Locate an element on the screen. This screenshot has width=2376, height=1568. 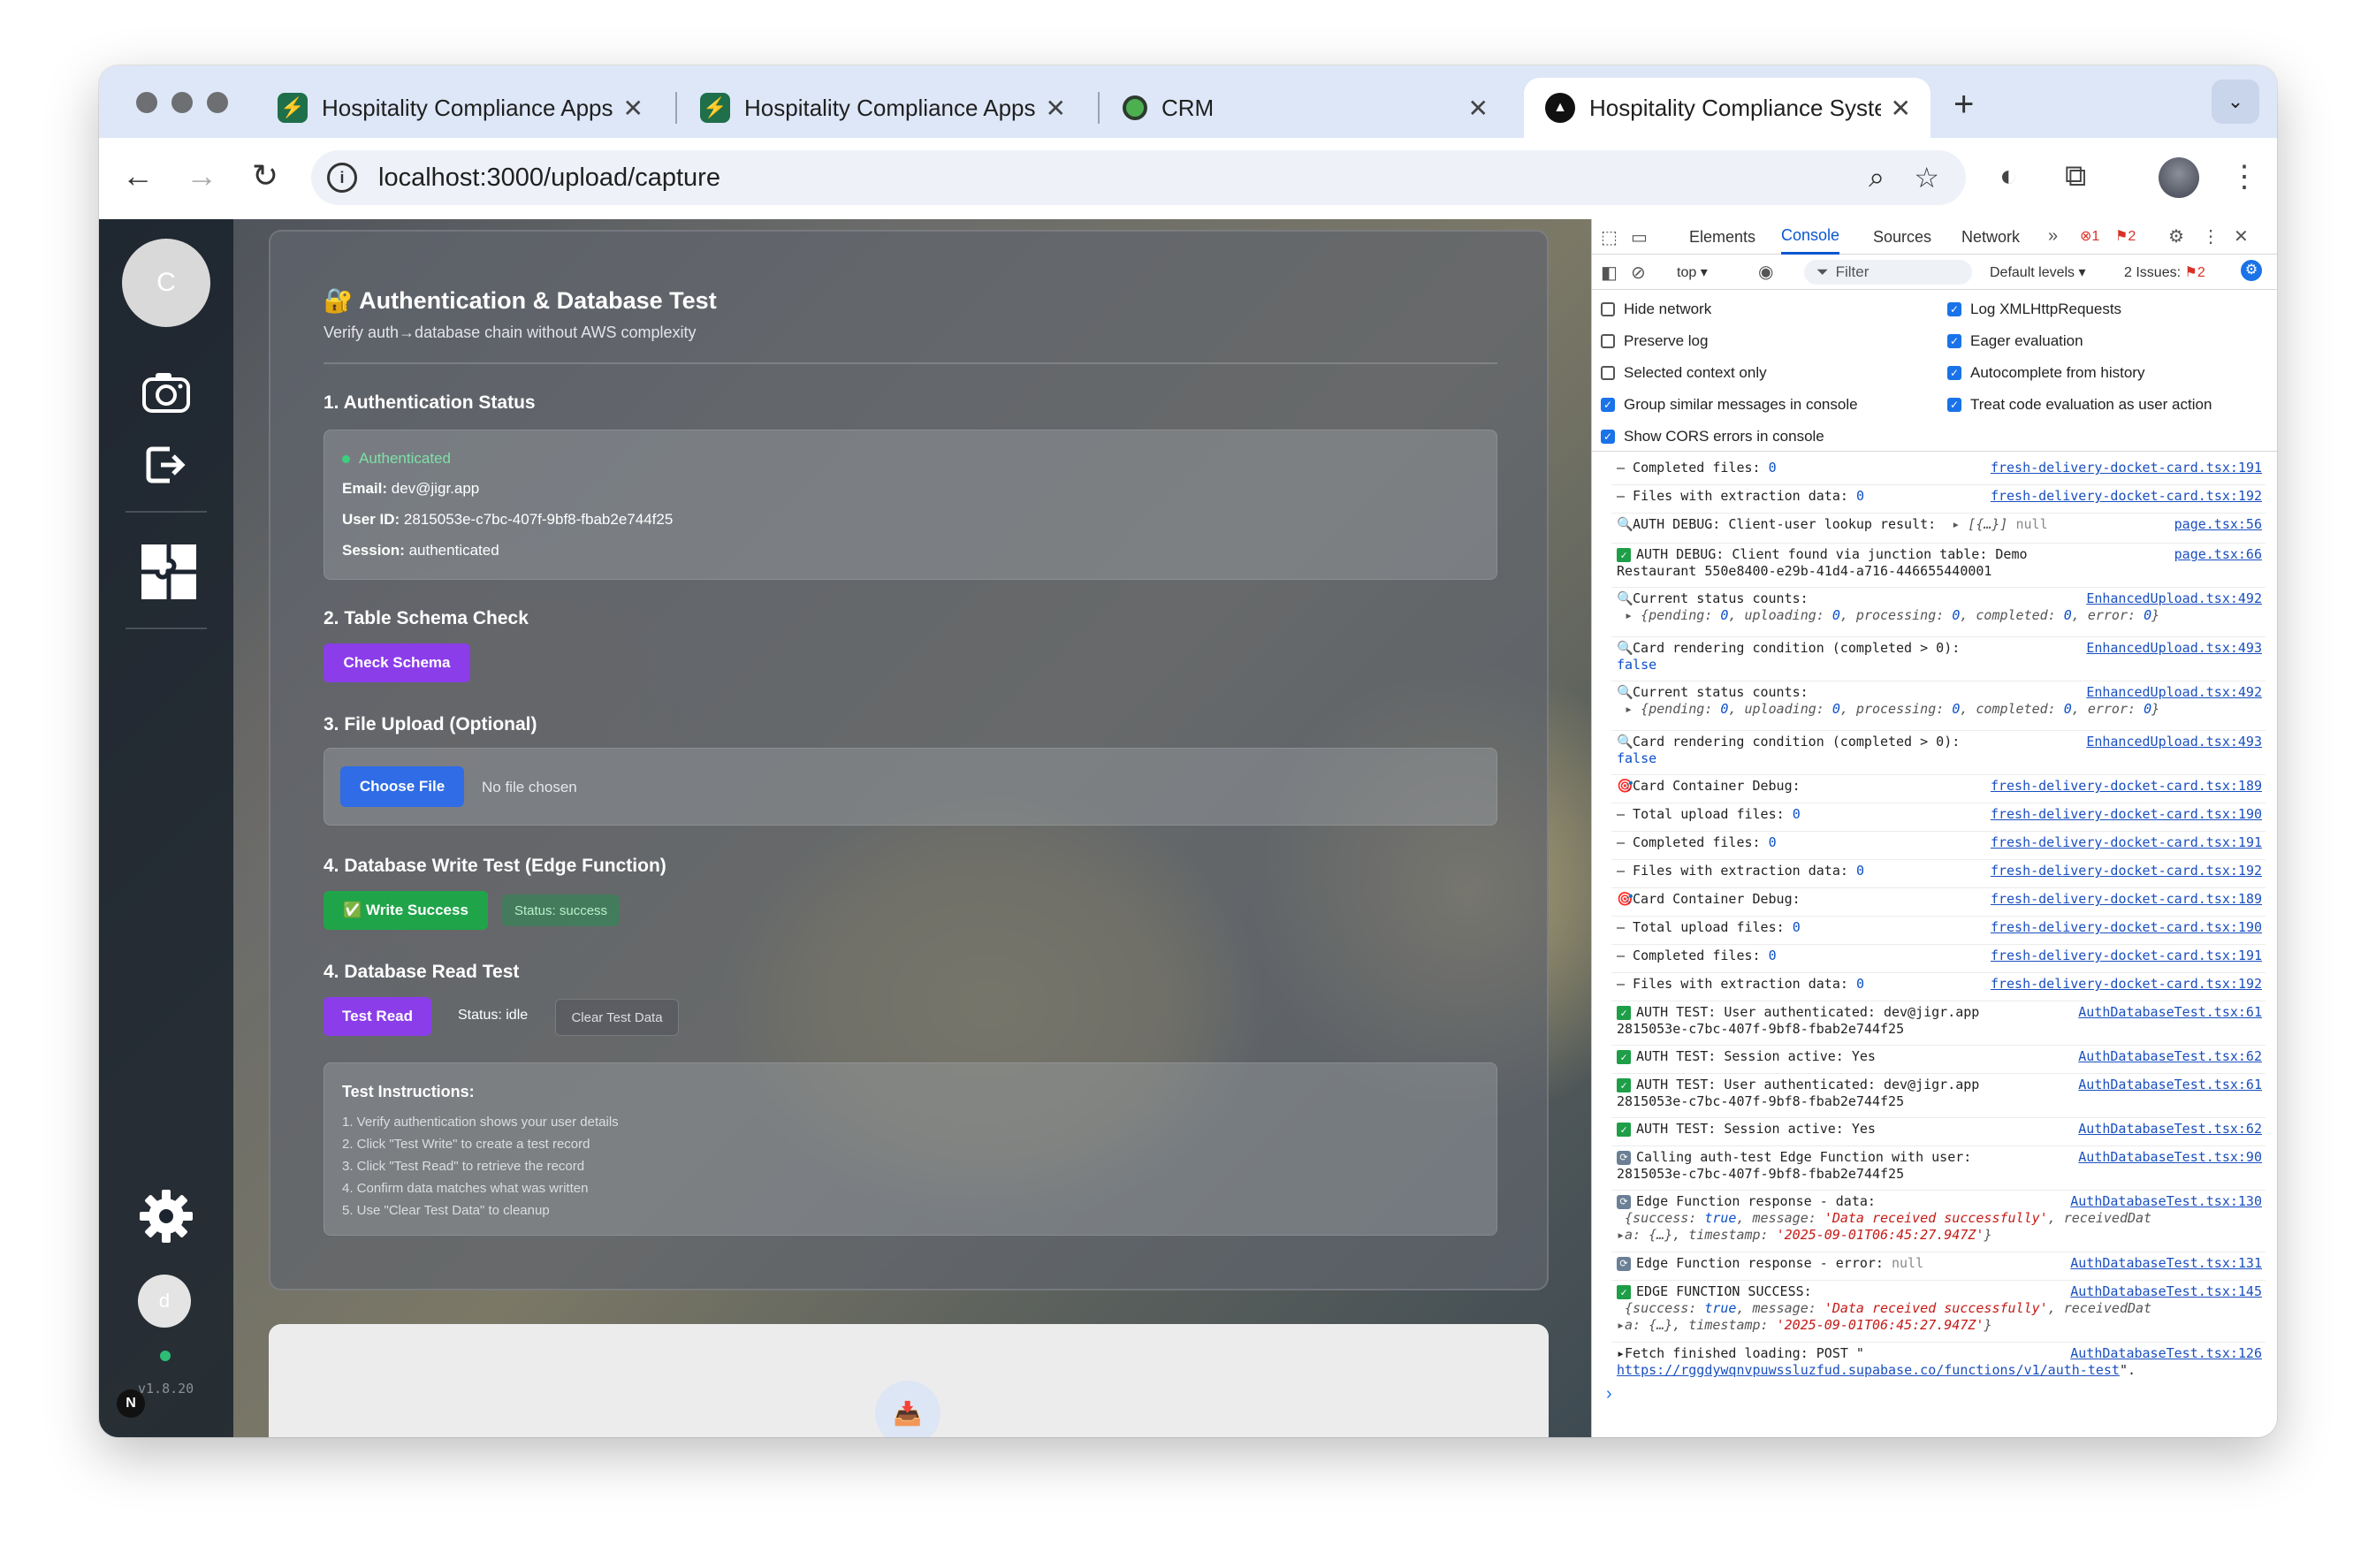
settings-gear-icon is located at coordinates (166, 1216).